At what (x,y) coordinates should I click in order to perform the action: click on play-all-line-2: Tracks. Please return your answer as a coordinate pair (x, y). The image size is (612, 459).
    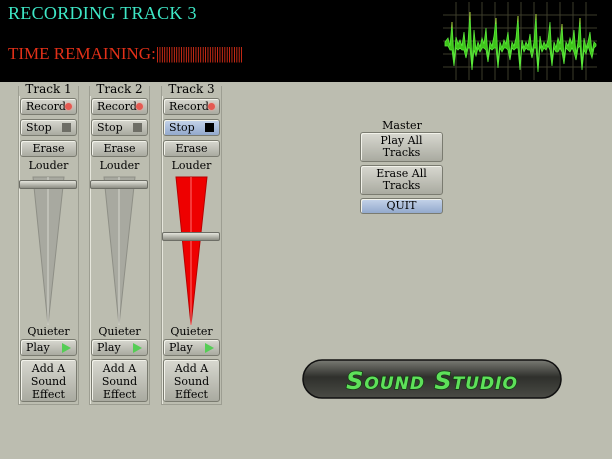
    Looking at the image, I should click on (401, 152).